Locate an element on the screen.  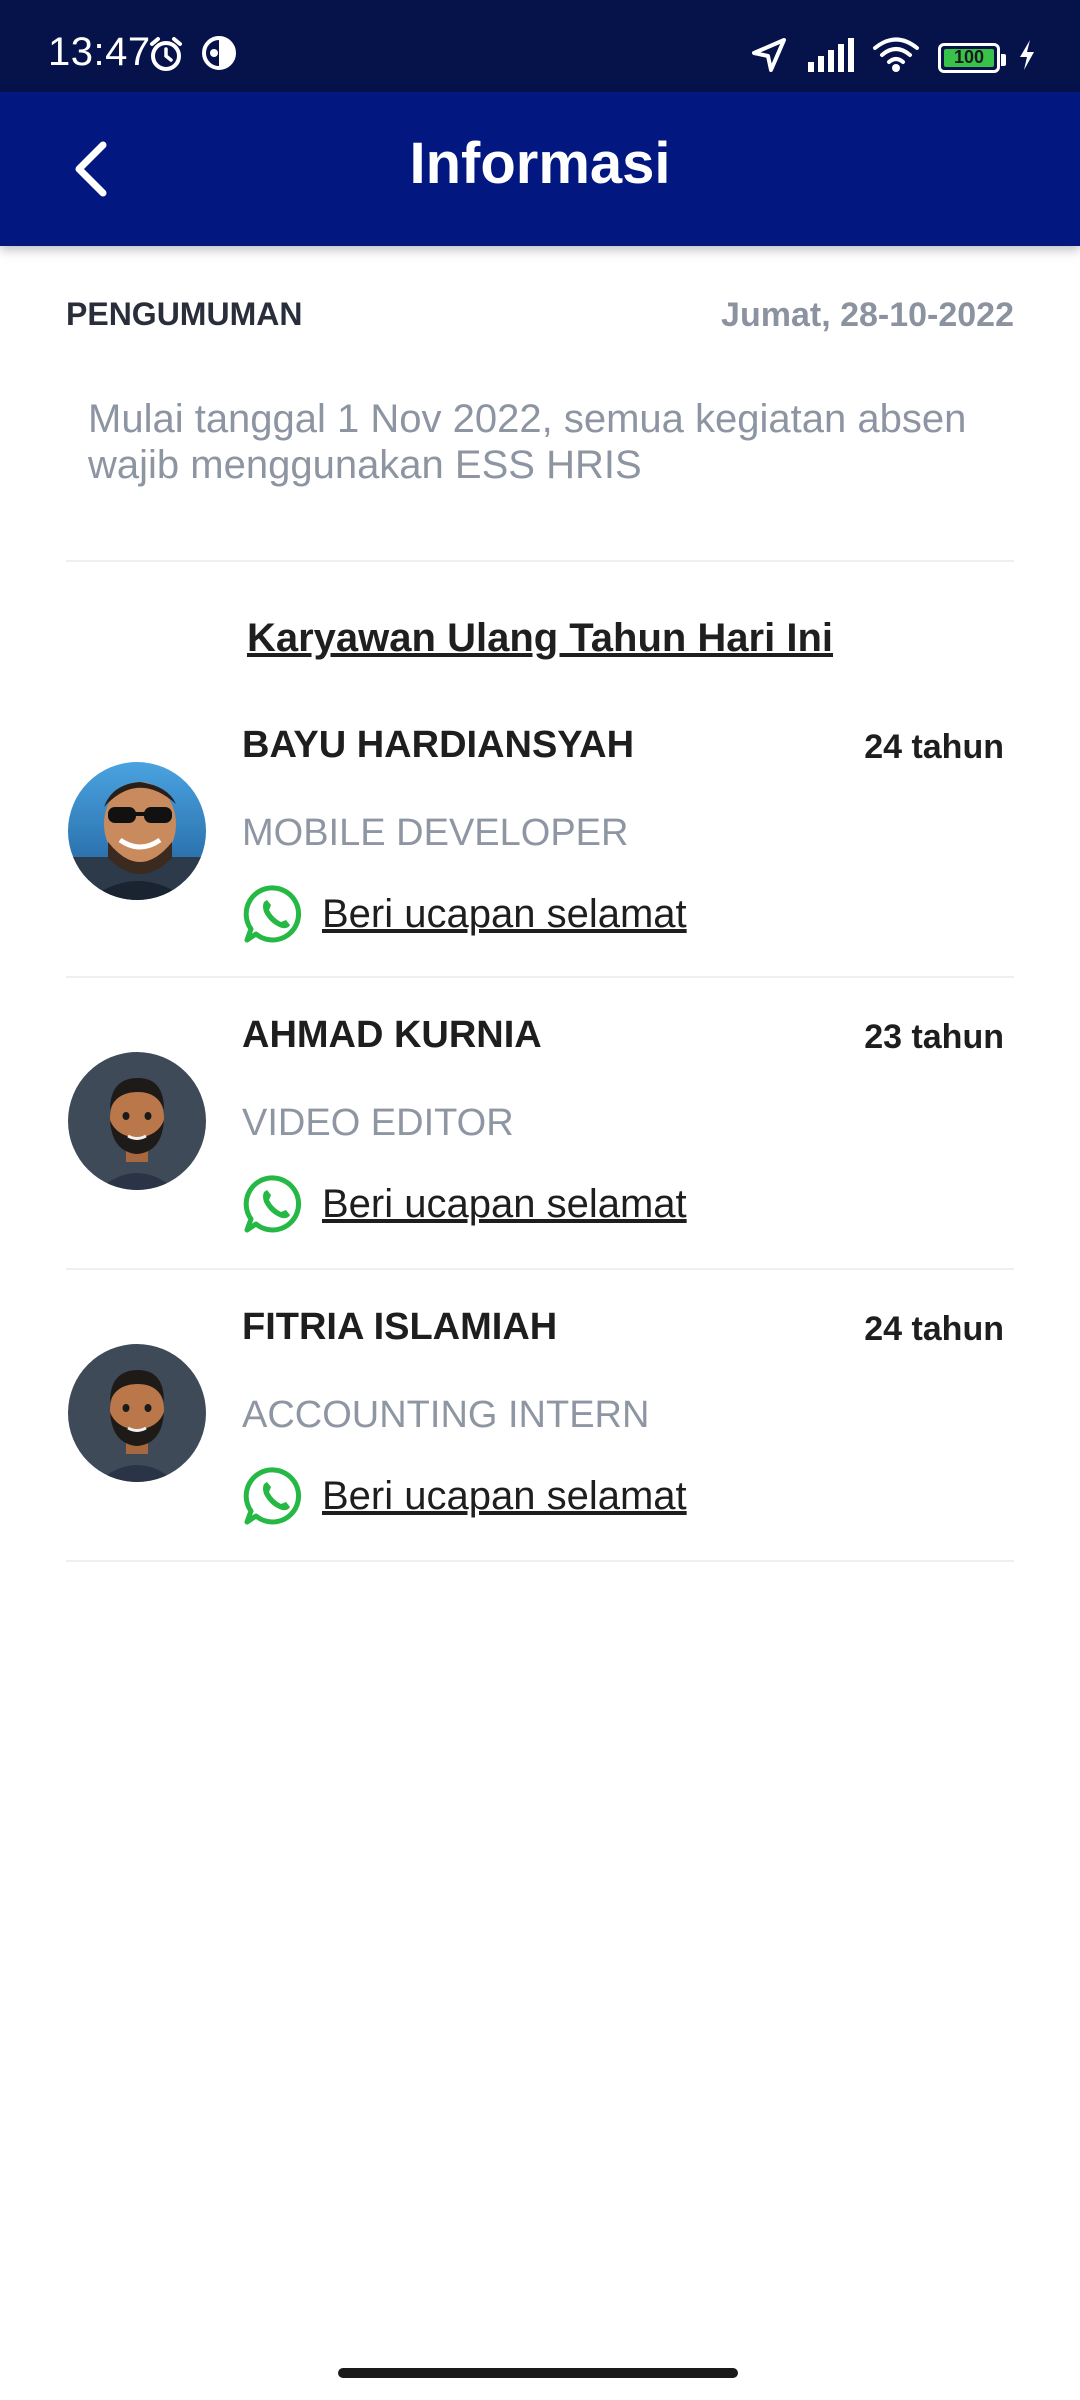
employee-role: VIDEO EDITOR is located at coordinates (378, 1123).